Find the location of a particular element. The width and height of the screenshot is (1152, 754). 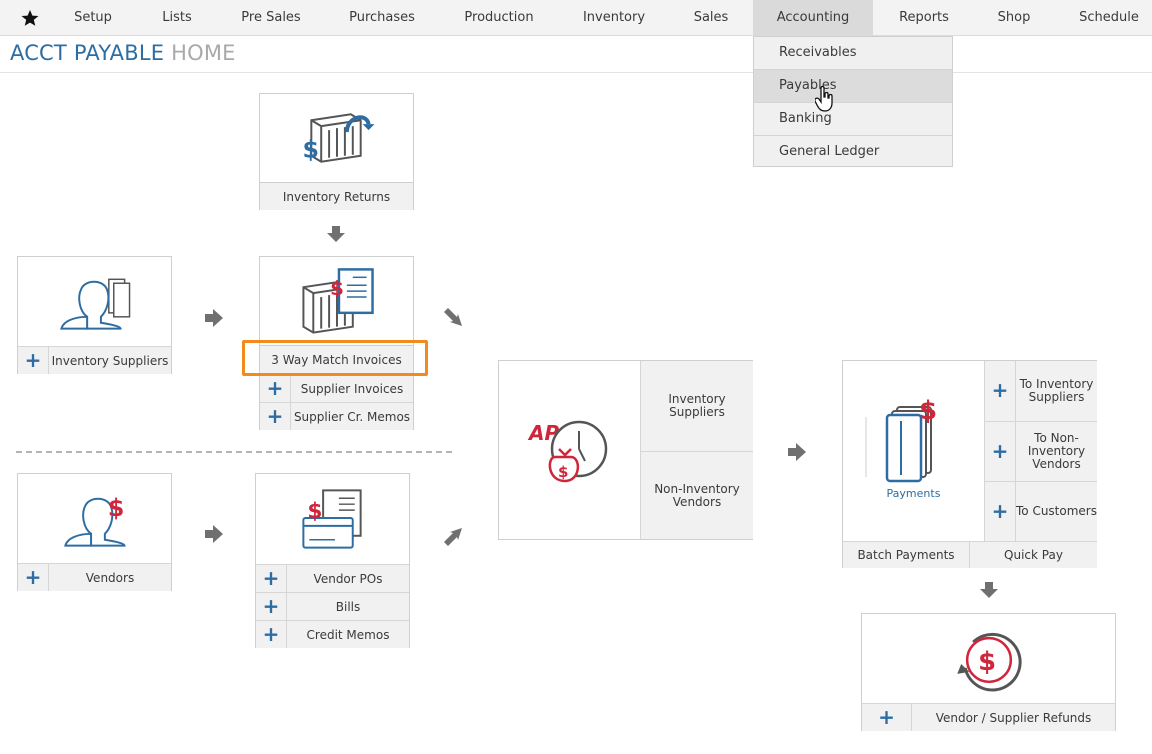

add-refund-icon: + is located at coordinates (887, 717).